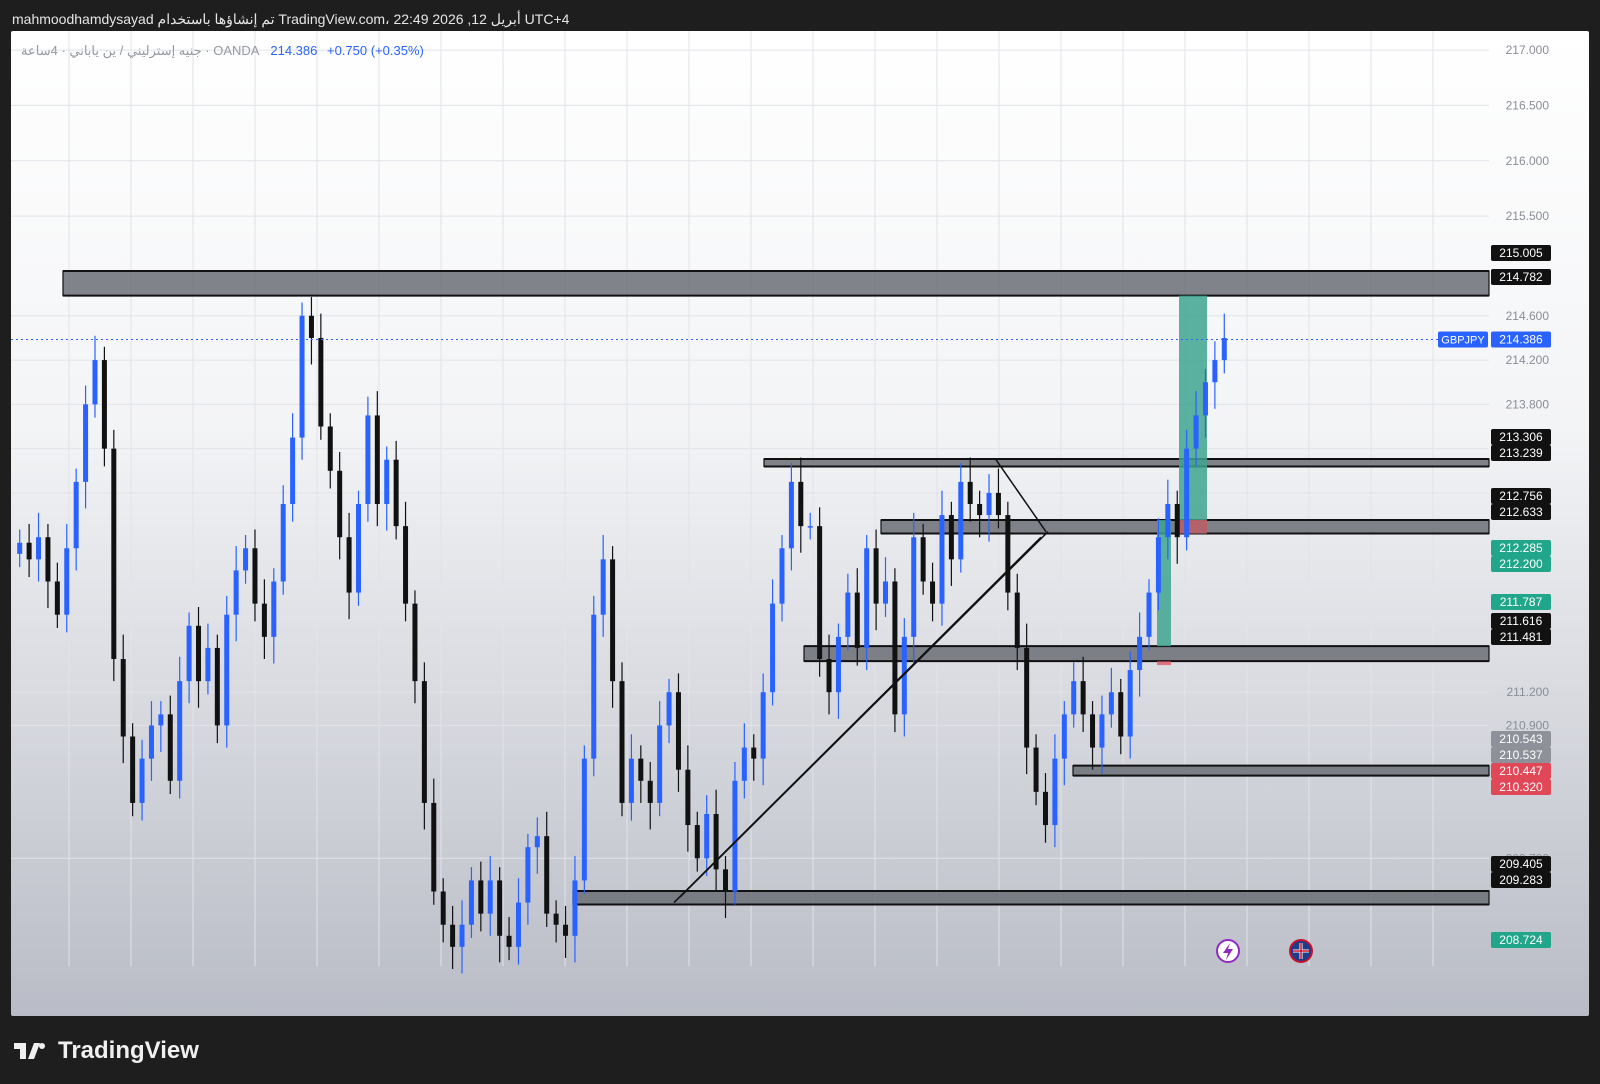  I want to click on position-target-zone, so click(1193, 414).